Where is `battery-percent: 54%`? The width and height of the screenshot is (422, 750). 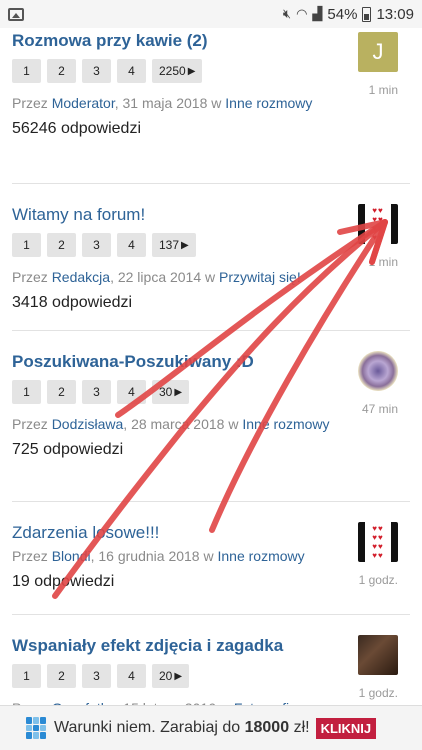 battery-percent: 54% is located at coordinates (342, 14).